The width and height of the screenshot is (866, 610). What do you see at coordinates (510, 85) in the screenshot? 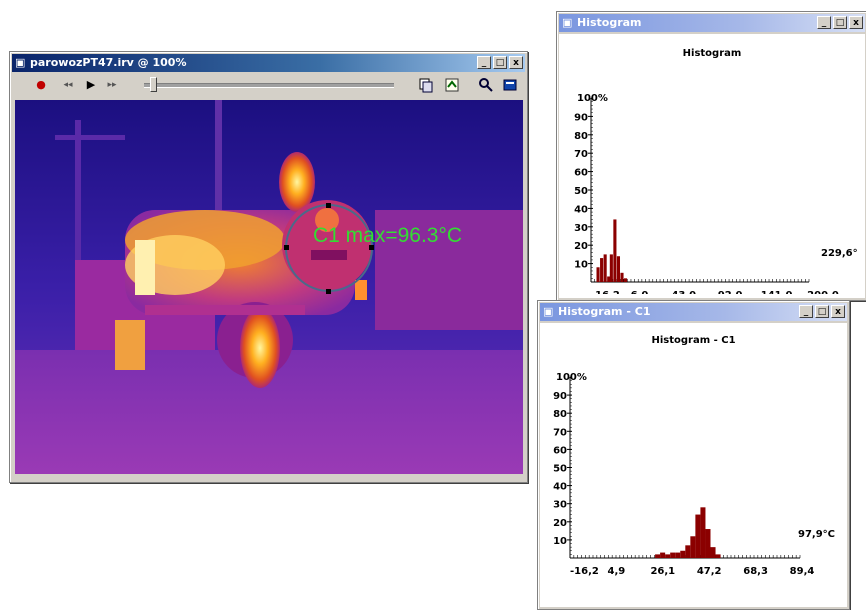
I see `settings-icon` at bounding box center [510, 85].